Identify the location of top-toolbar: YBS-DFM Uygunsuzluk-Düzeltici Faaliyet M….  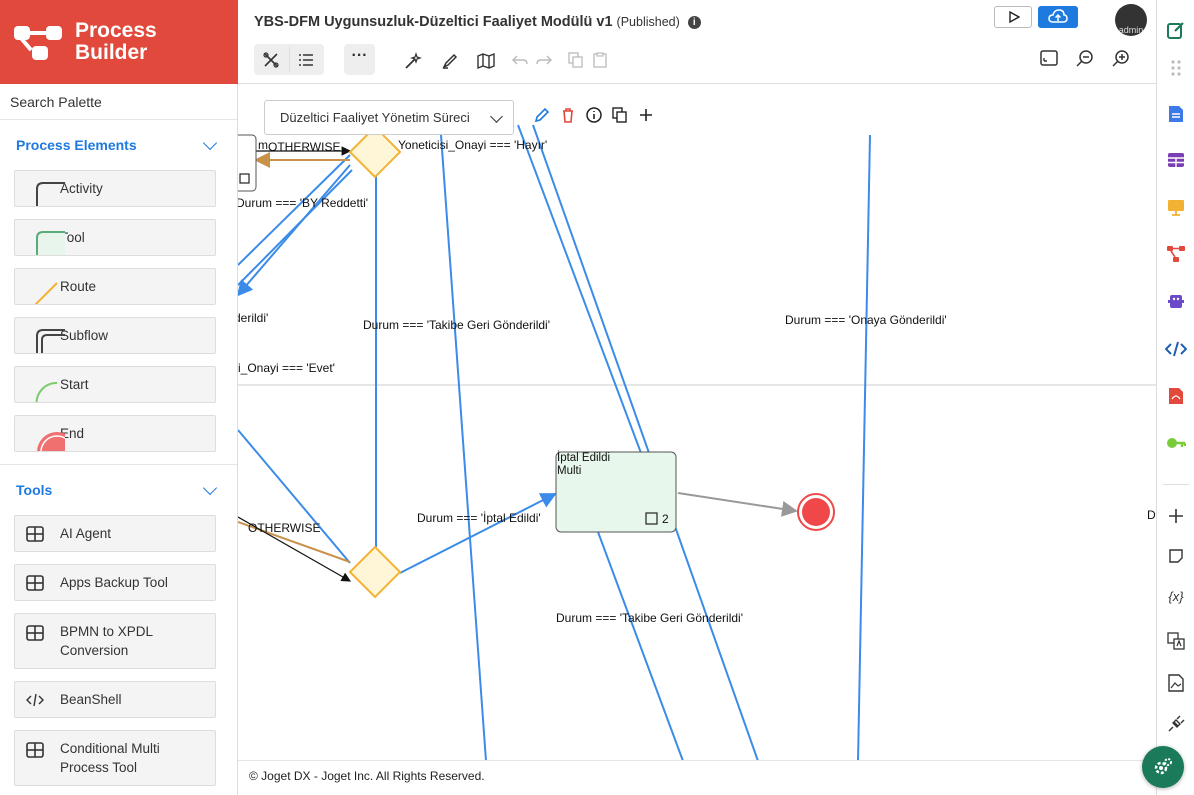
(697, 42).